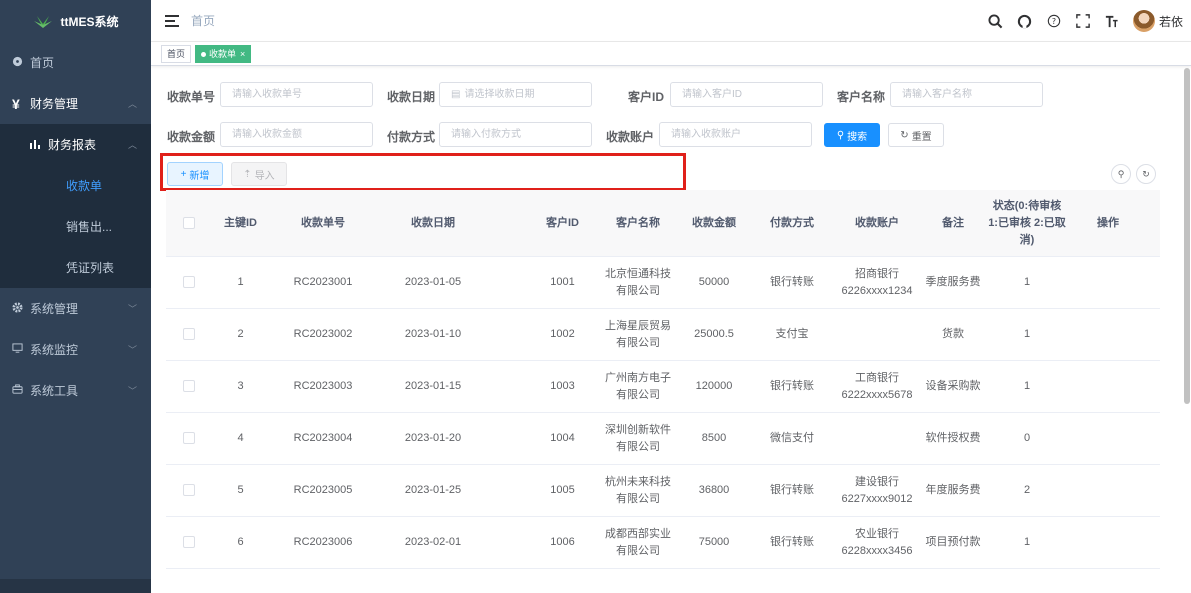  What do you see at coordinates (16, 103) in the screenshot?
I see `yen-icon: ¥` at bounding box center [16, 103].